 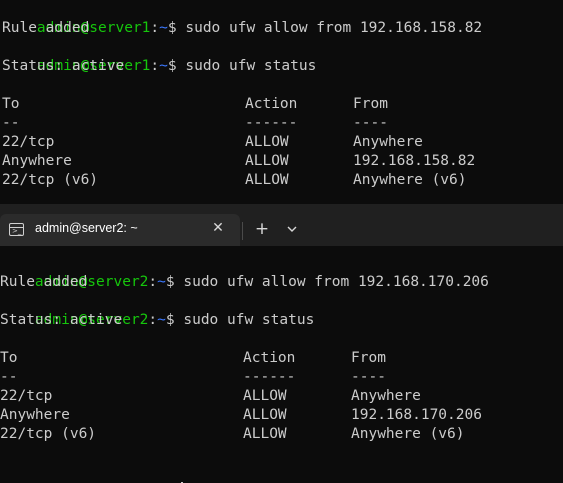 I want to click on tab-server2: >_ admin@server2: ~ ✕, so click(x=120, y=230).